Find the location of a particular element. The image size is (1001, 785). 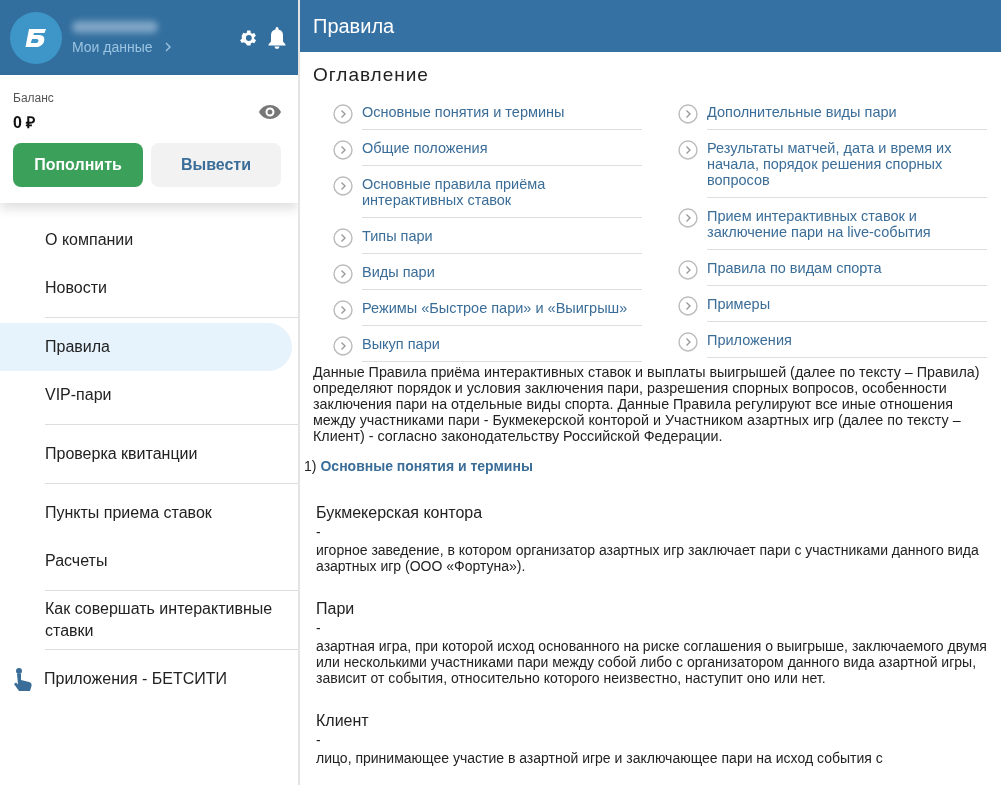

section-number: 1) is located at coordinates (310, 466).